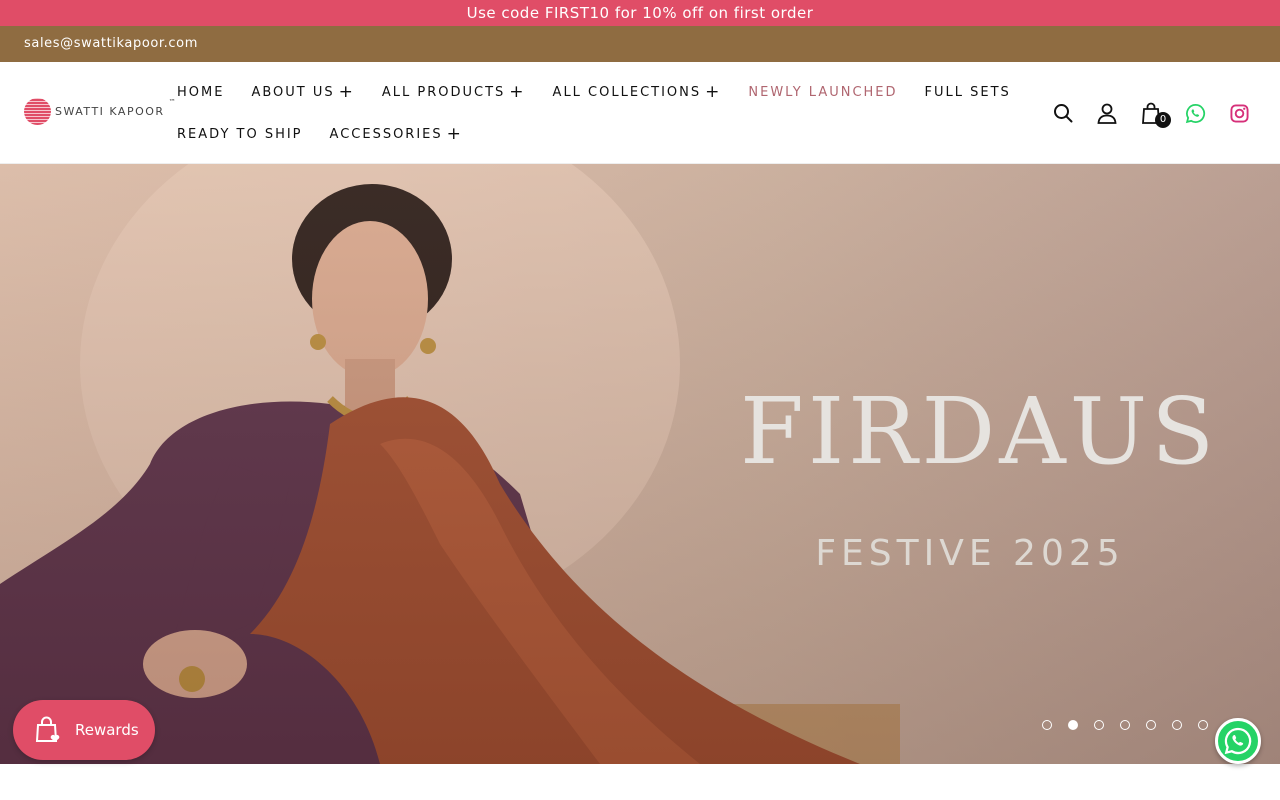  What do you see at coordinates (1063, 113) in the screenshot?
I see `search-icon` at bounding box center [1063, 113].